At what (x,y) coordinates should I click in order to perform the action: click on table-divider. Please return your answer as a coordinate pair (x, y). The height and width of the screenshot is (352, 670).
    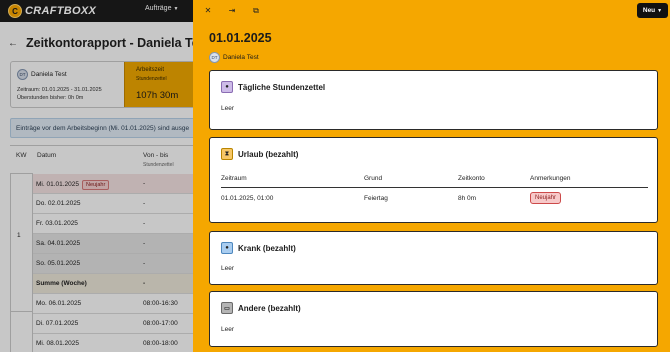
    Looking at the image, I should click on (434, 187).